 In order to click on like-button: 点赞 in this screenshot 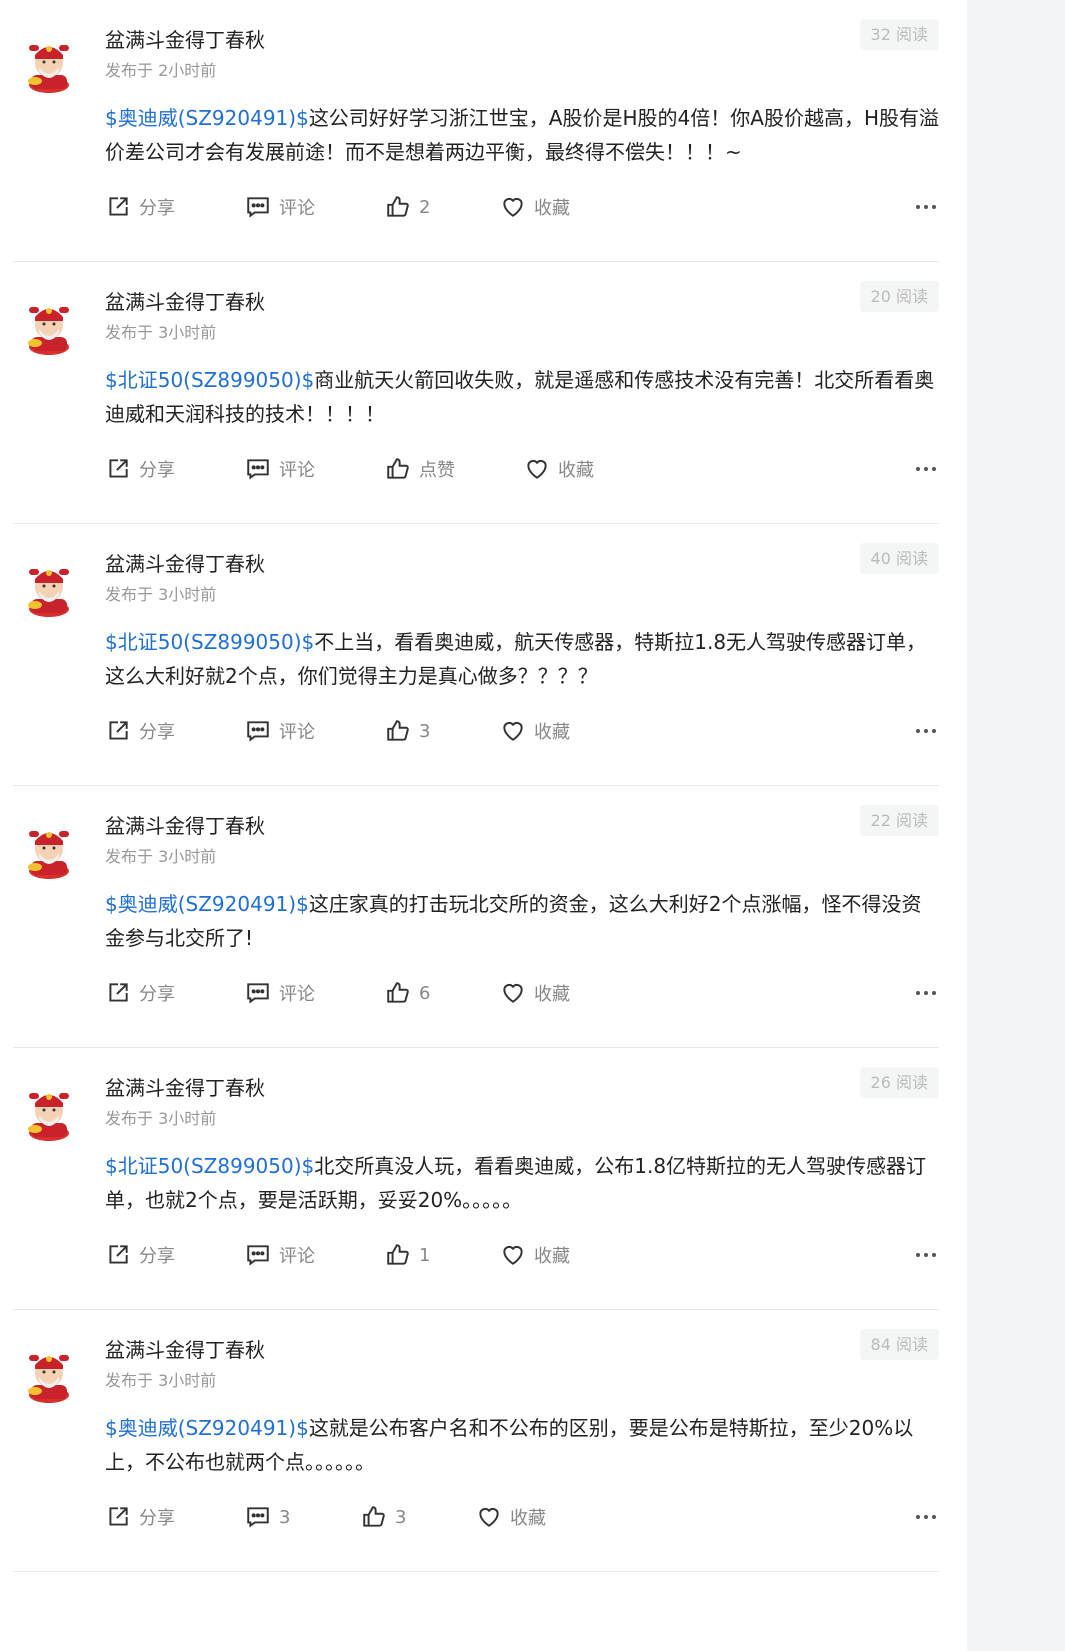, I will do `click(420, 469)`.